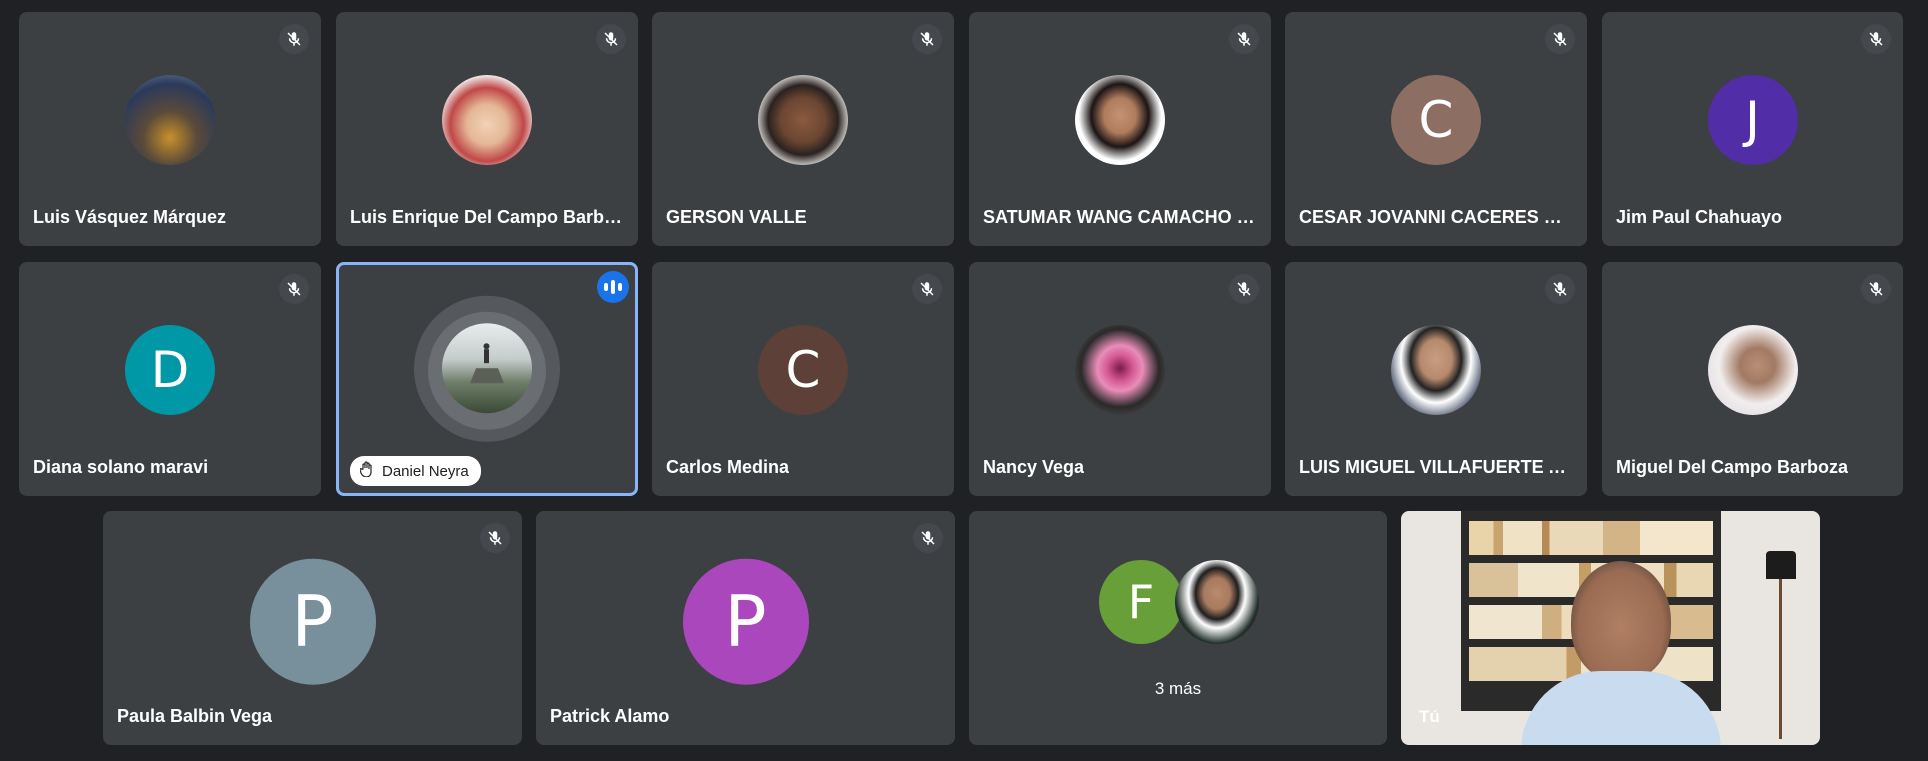 The image size is (1928, 761). I want to click on participant-tile: D Diana solano maravi, so click(170, 379).